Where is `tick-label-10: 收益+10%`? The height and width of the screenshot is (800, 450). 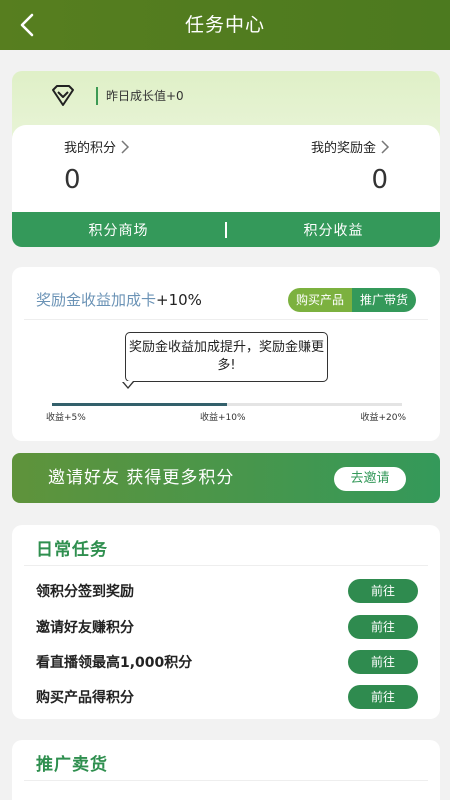 tick-label-10: 收益+10% is located at coordinates (223, 418).